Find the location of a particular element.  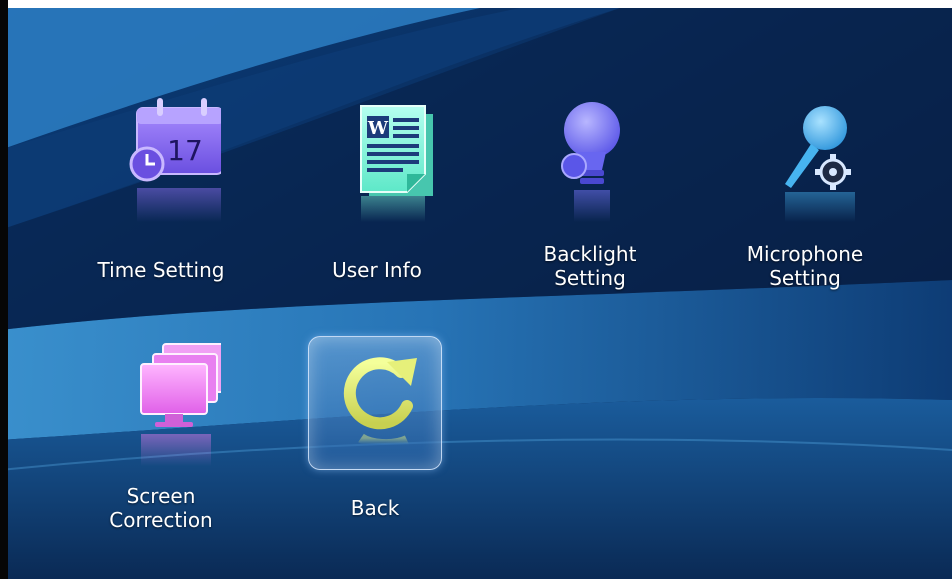

tile-screen-correction: Screen Correction is located at coordinates (161, 441).